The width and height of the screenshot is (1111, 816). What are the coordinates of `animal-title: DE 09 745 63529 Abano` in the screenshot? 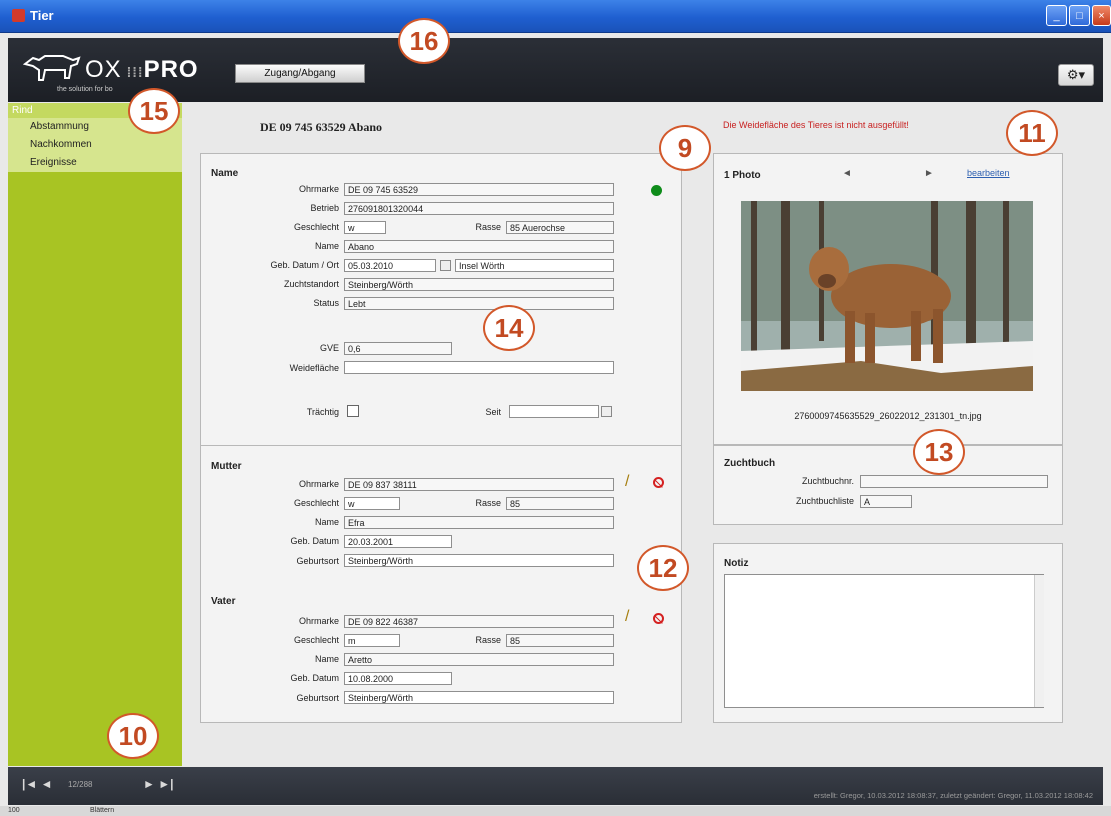 It's located at (321, 127).